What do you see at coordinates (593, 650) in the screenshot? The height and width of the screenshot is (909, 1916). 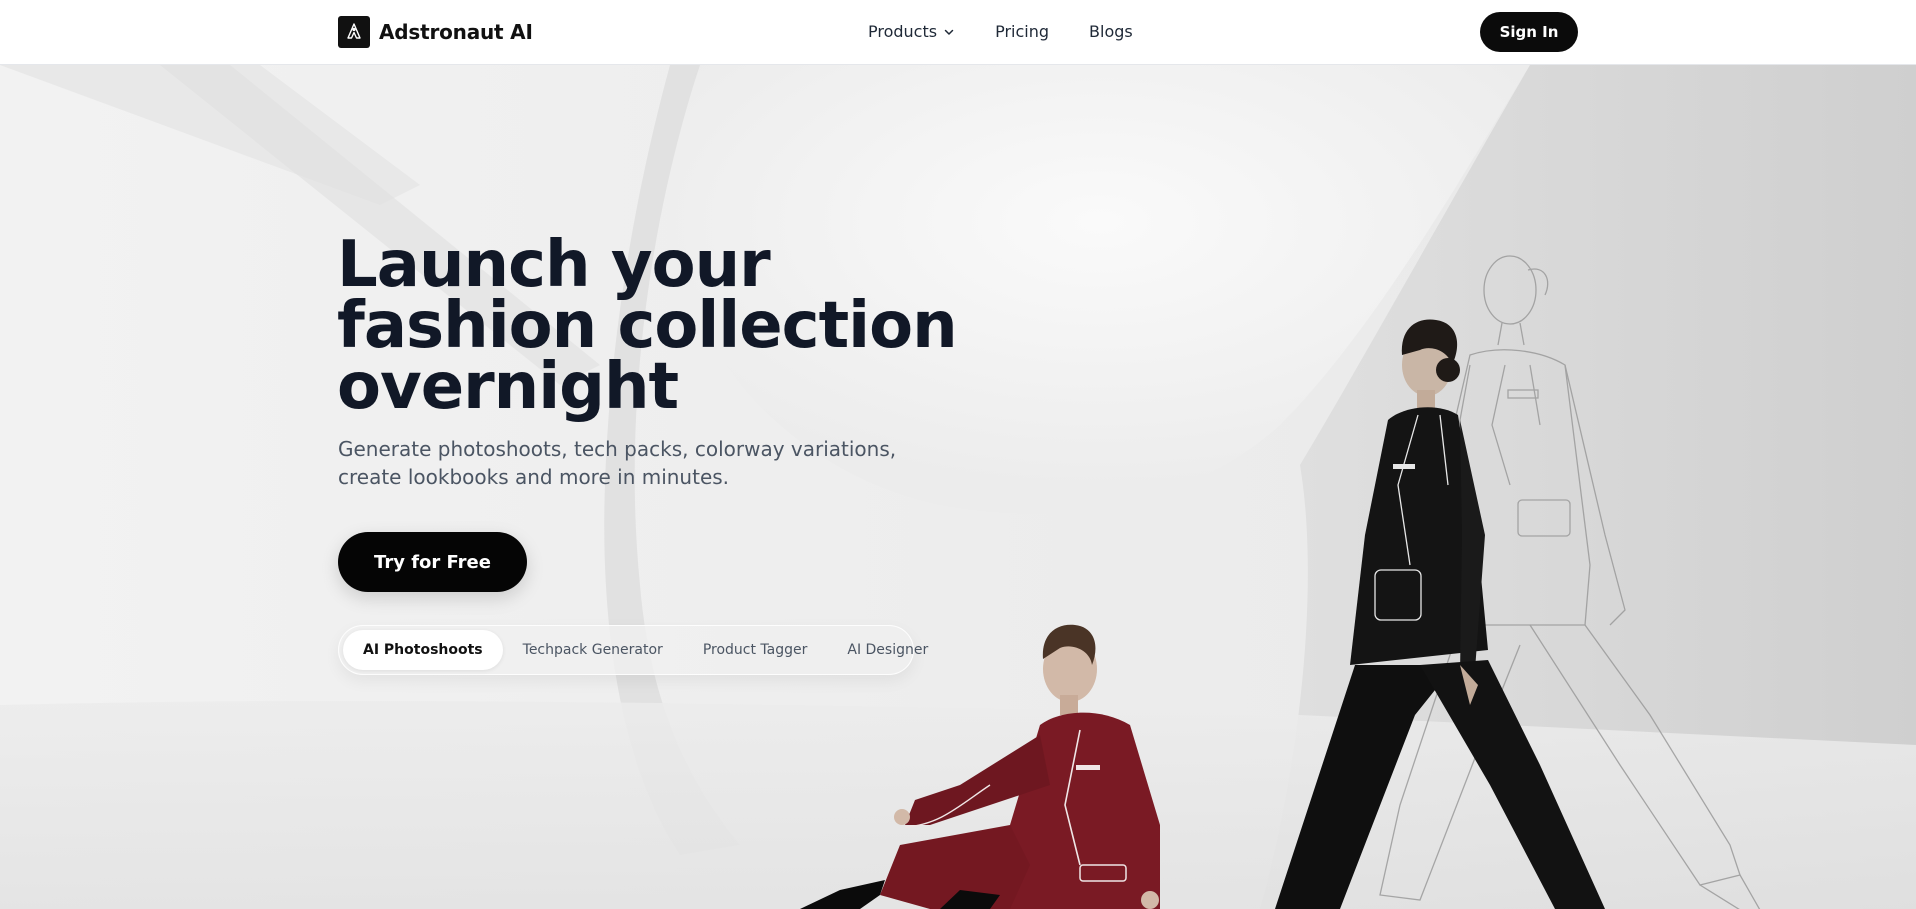 I see `tab-techpack-generator: Techpack Generator` at bounding box center [593, 650].